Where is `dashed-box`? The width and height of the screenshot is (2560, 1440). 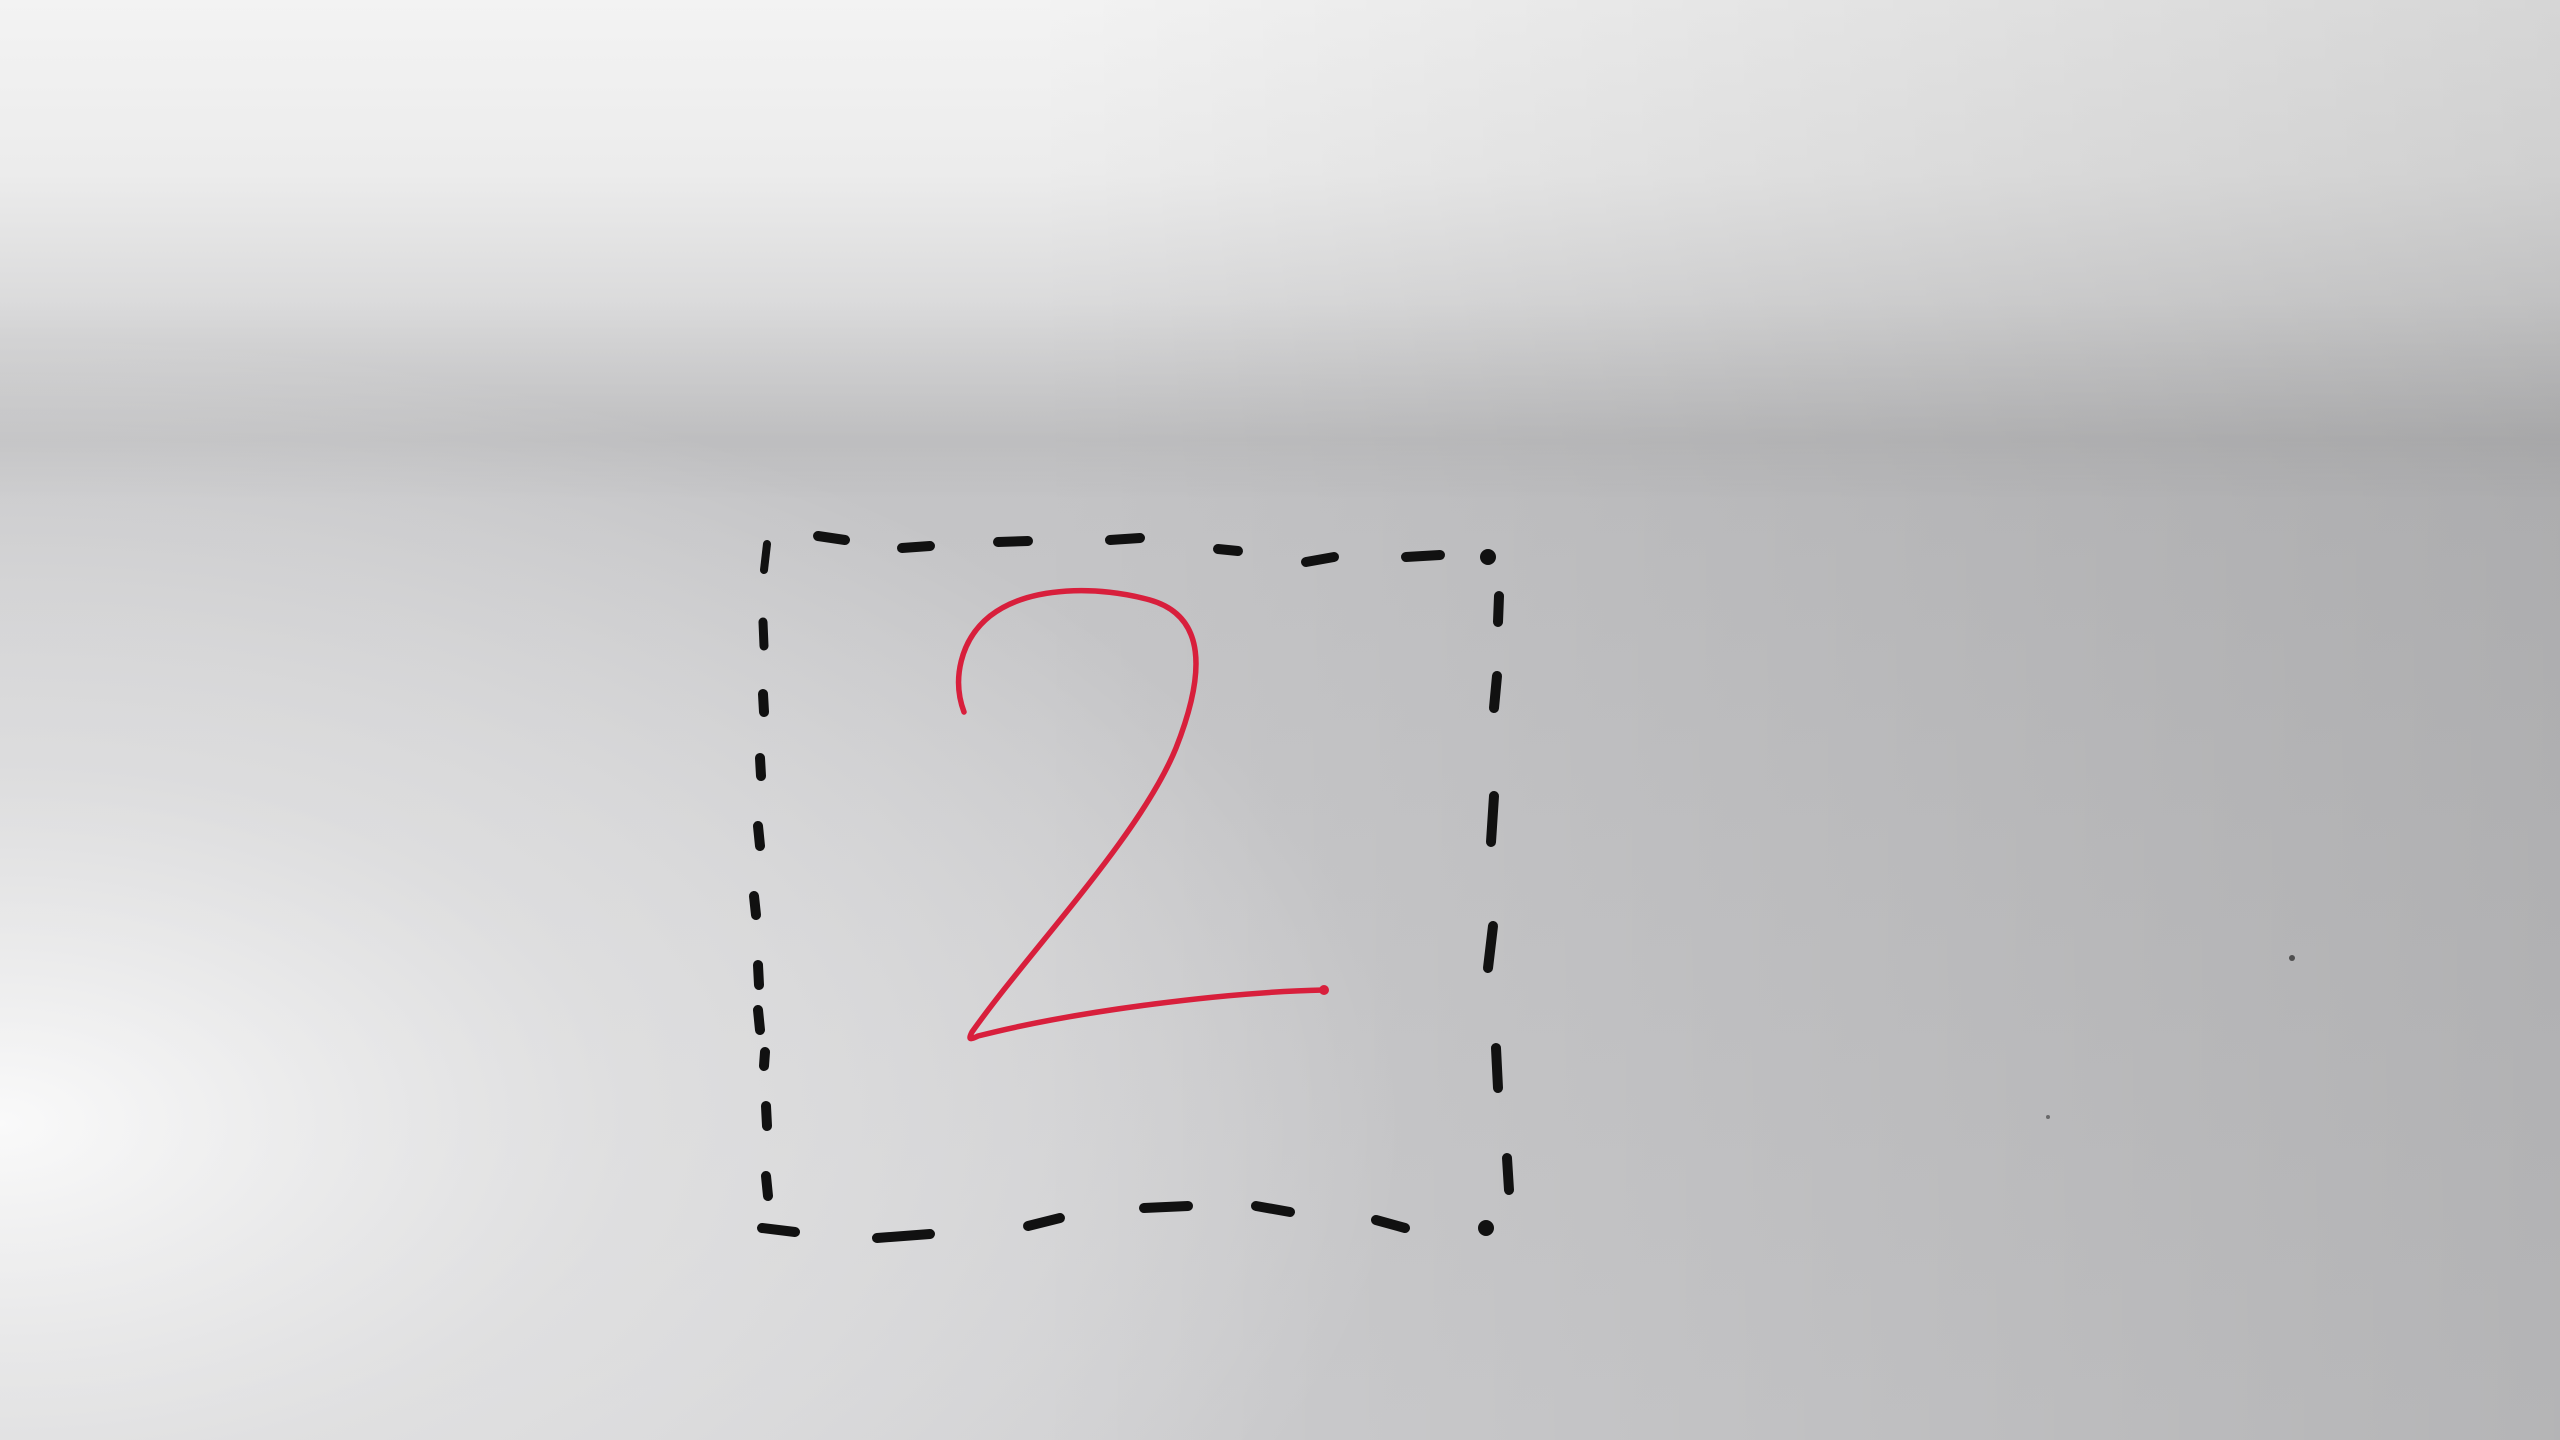 dashed-box is located at coordinates (1131, 887).